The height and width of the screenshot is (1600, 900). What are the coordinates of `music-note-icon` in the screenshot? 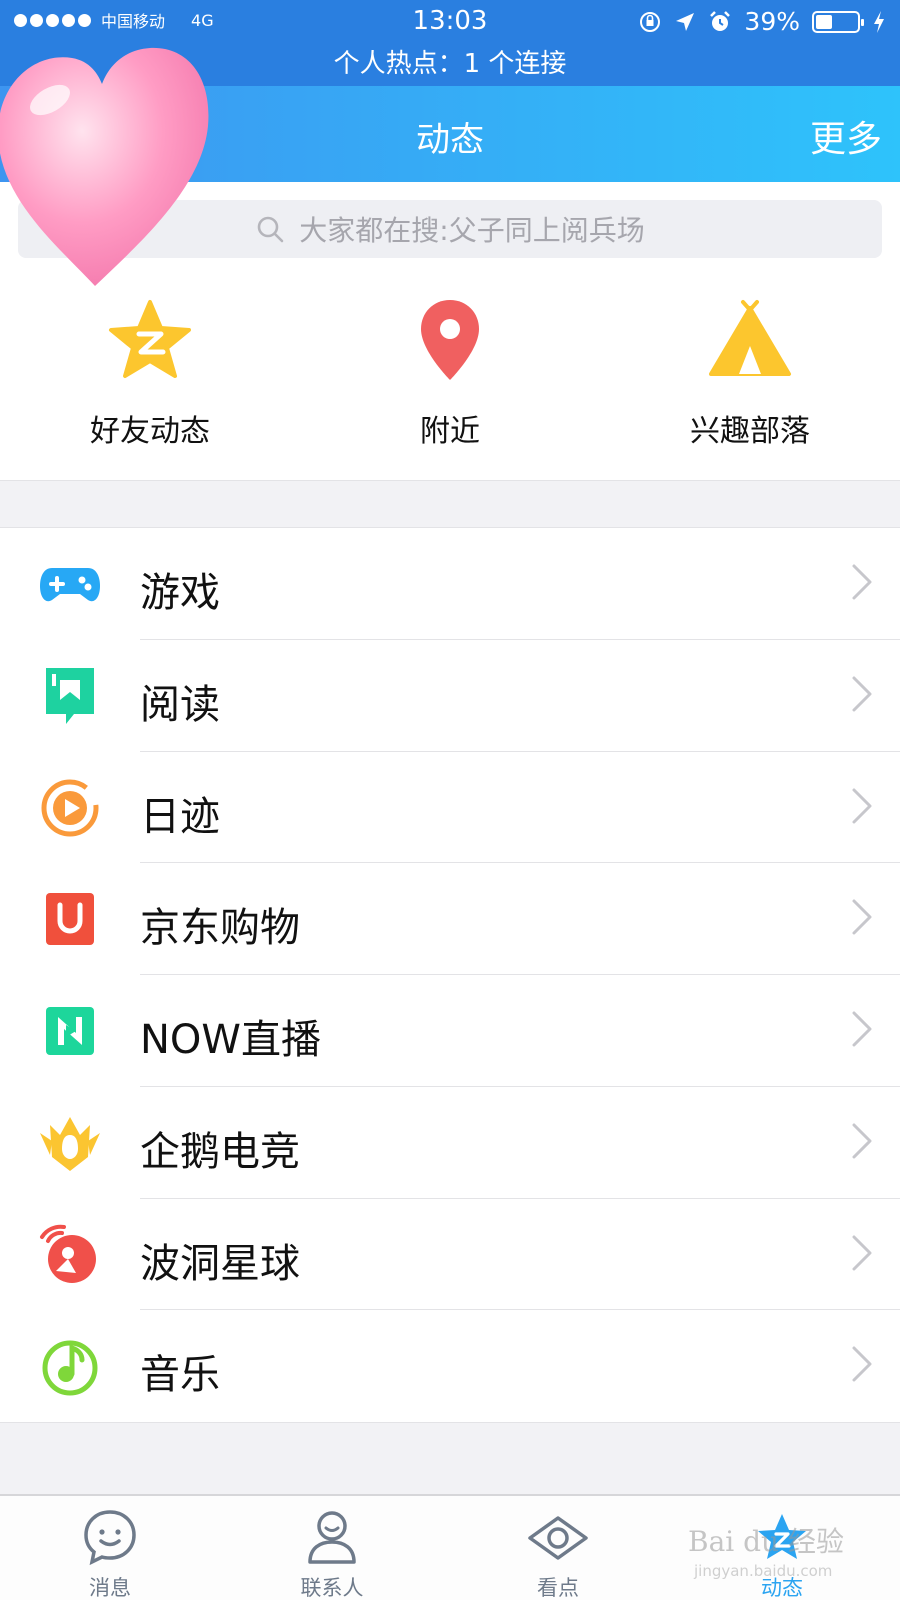 It's located at (70, 1368).